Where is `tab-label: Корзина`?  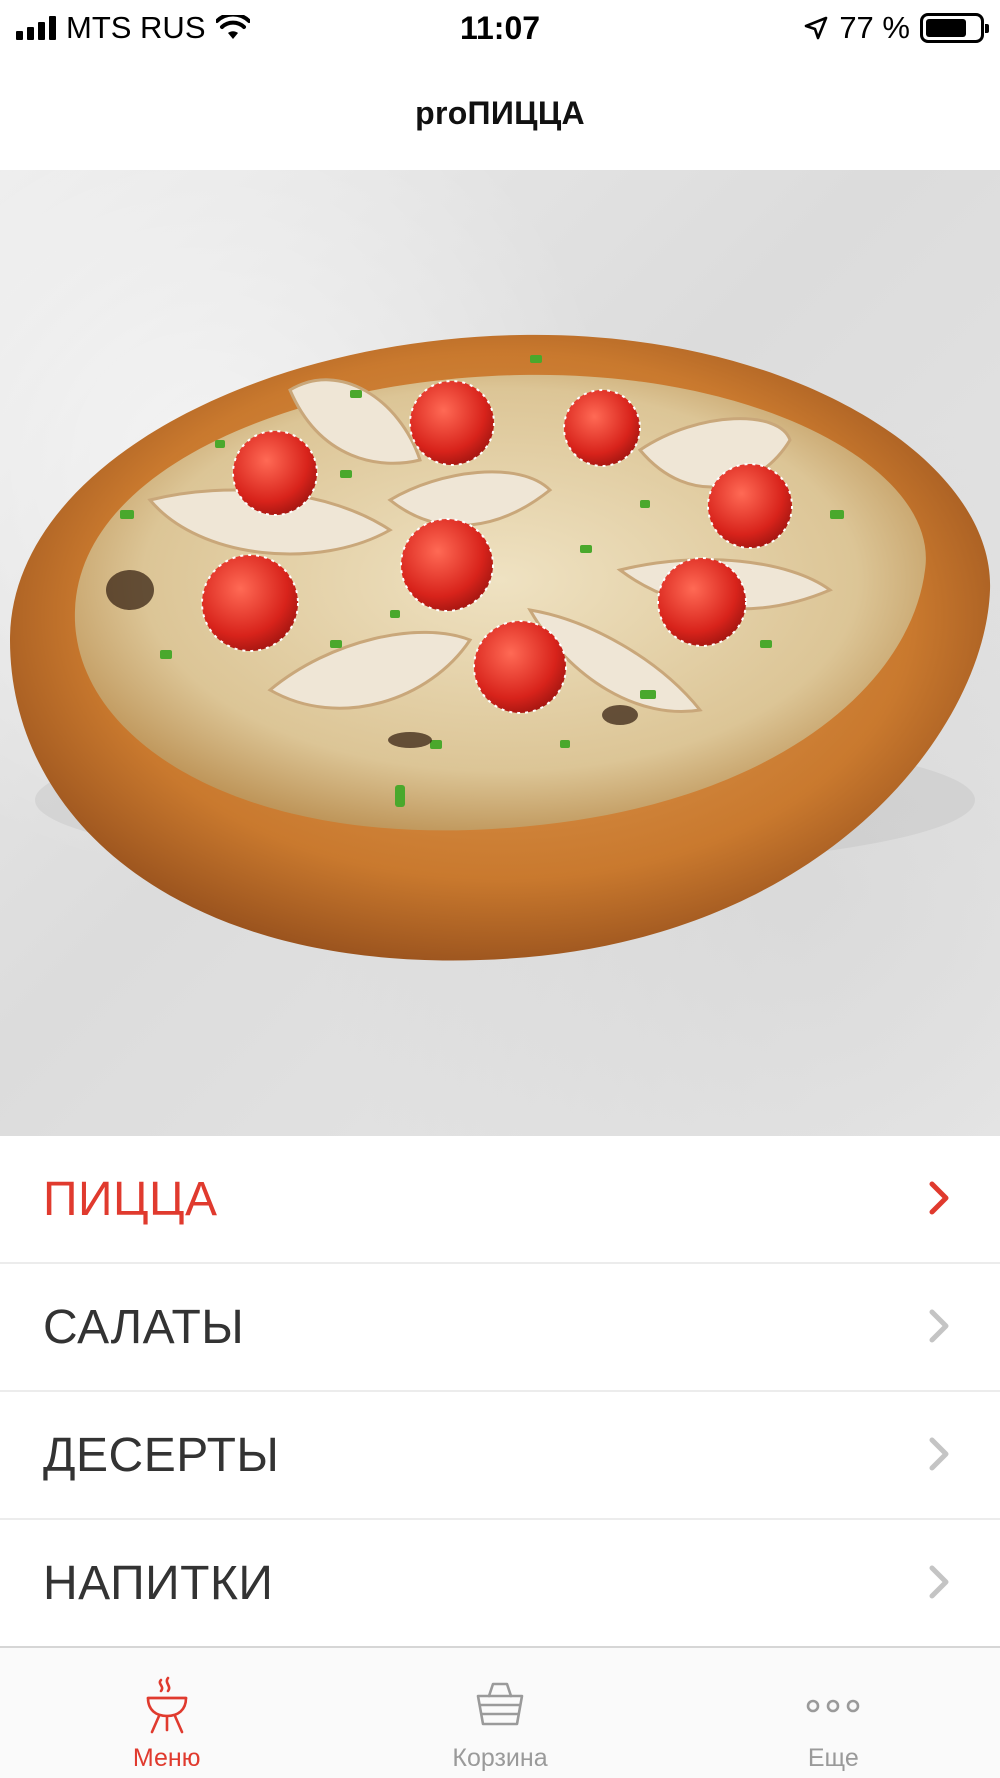
tab-label: Корзина is located at coordinates (500, 1758).